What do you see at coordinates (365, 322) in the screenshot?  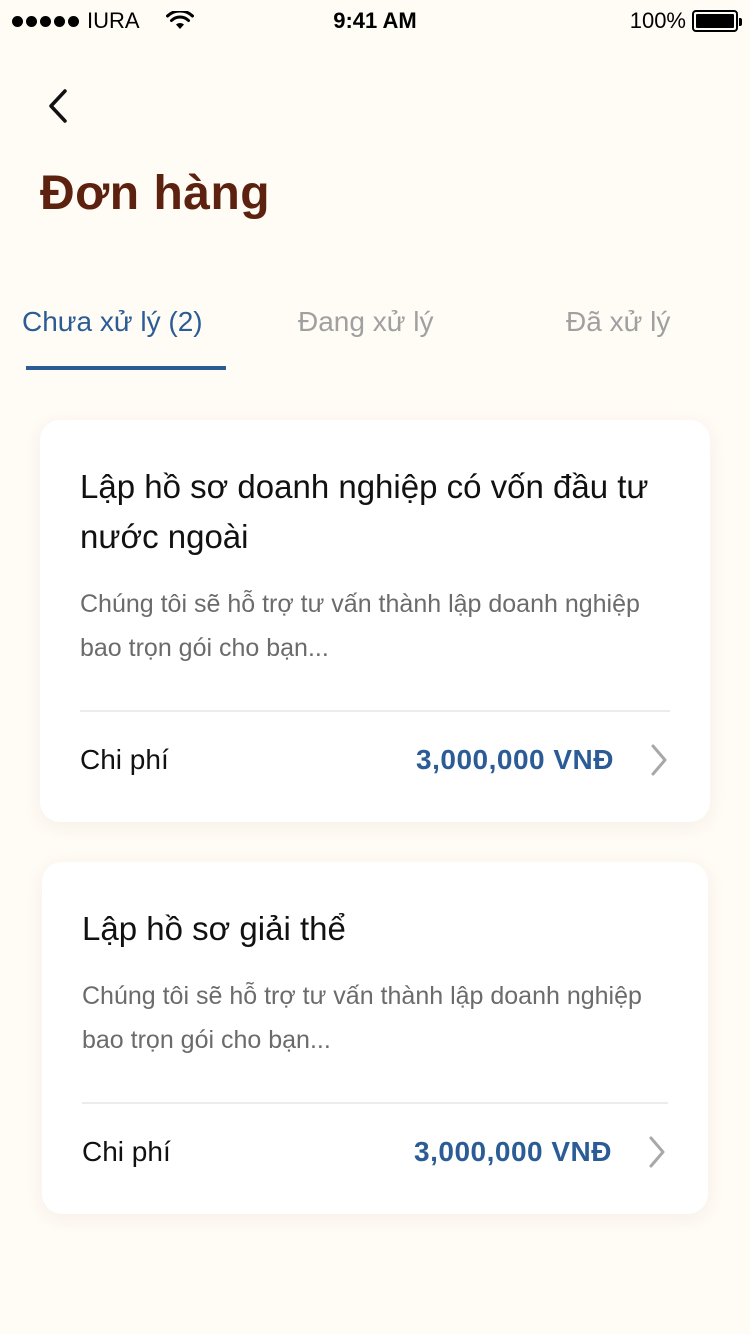 I see `tab-processing: Đang xử lý` at bounding box center [365, 322].